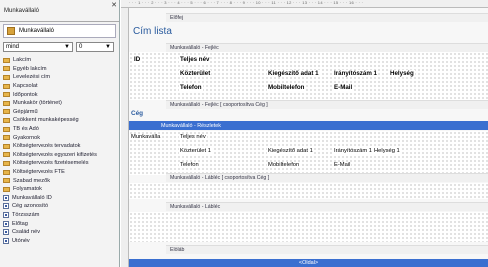 This screenshot has width=488, height=267. What do you see at coordinates (37, 31) in the screenshot?
I see `entity-label: Munkavállaló` at bounding box center [37, 31].